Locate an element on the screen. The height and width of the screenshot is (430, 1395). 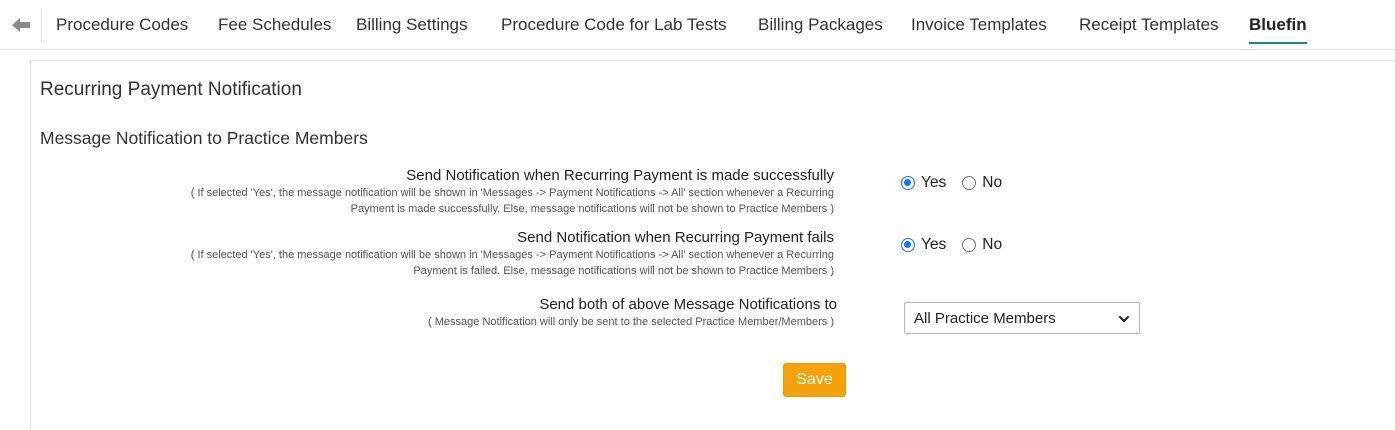
success-yes-radio: Yes is located at coordinates (923, 183).